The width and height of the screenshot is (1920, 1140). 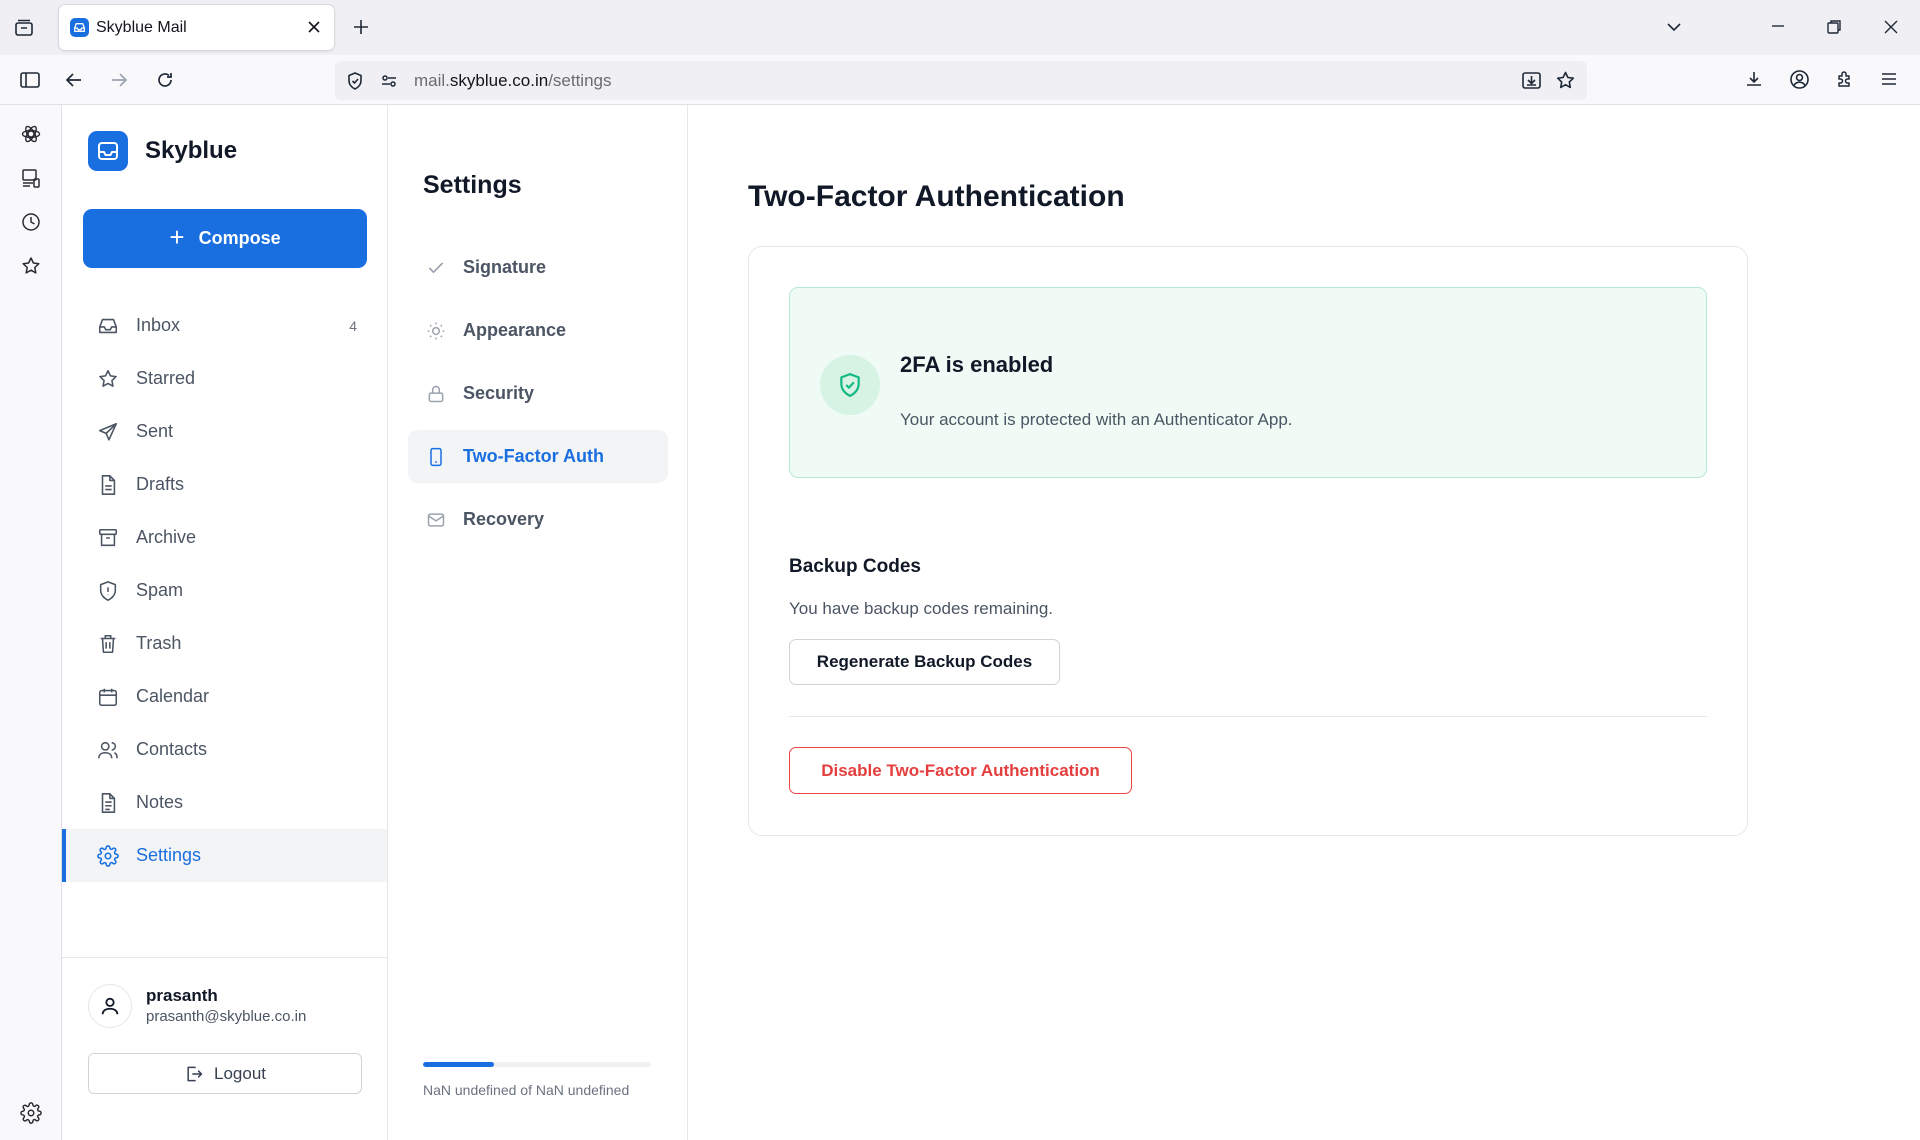 What do you see at coordinates (1674, 27) in the screenshot?
I see `chevron-down-icon` at bounding box center [1674, 27].